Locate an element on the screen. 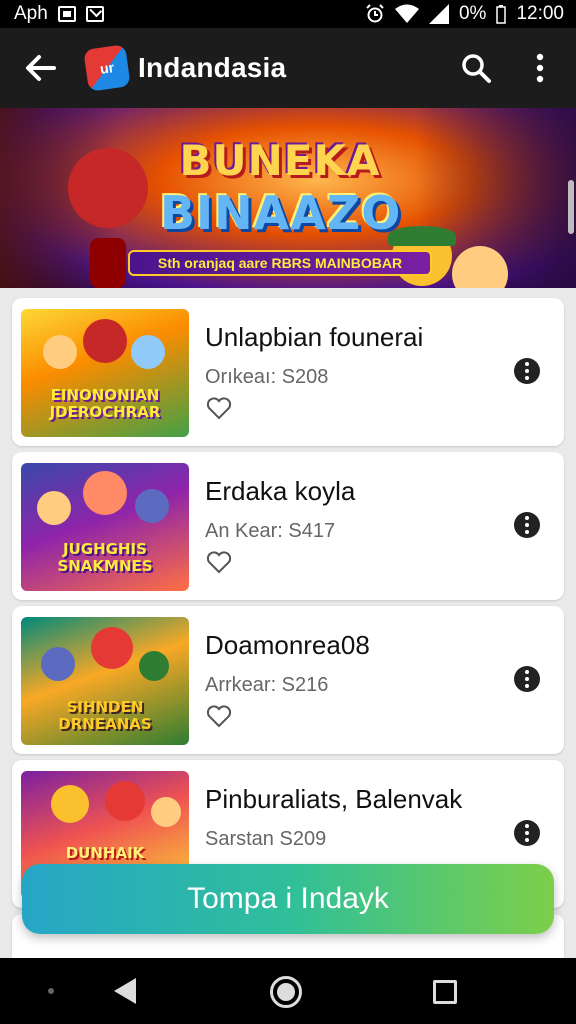  app-title: Indandasia is located at coordinates (212, 67).